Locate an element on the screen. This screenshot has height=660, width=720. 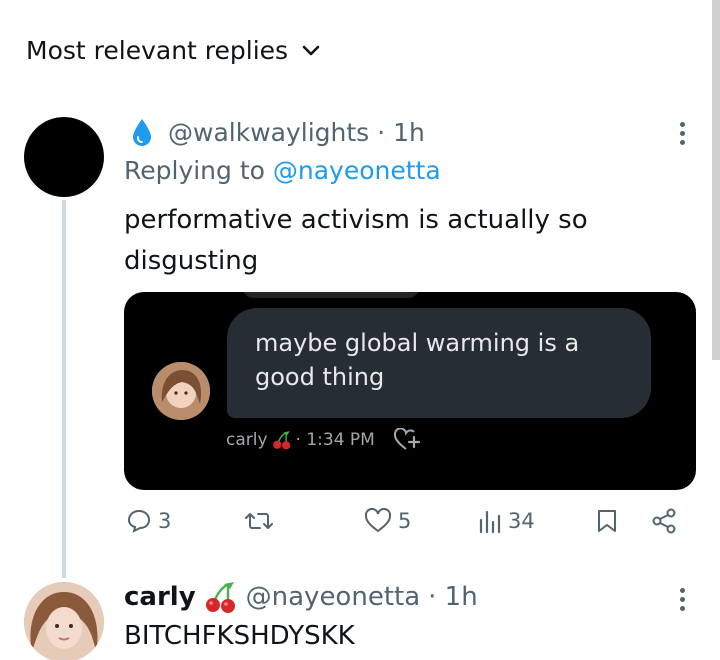
heart-icon is located at coordinates (378, 520).